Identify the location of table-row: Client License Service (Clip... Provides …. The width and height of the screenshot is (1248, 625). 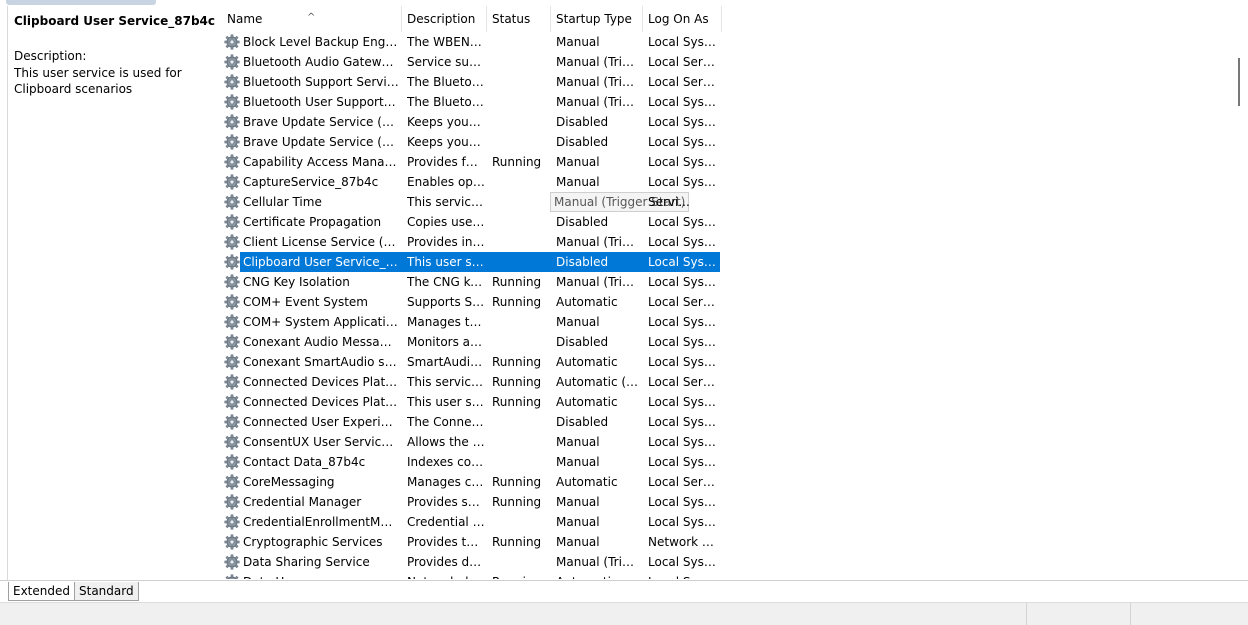
(472, 242).